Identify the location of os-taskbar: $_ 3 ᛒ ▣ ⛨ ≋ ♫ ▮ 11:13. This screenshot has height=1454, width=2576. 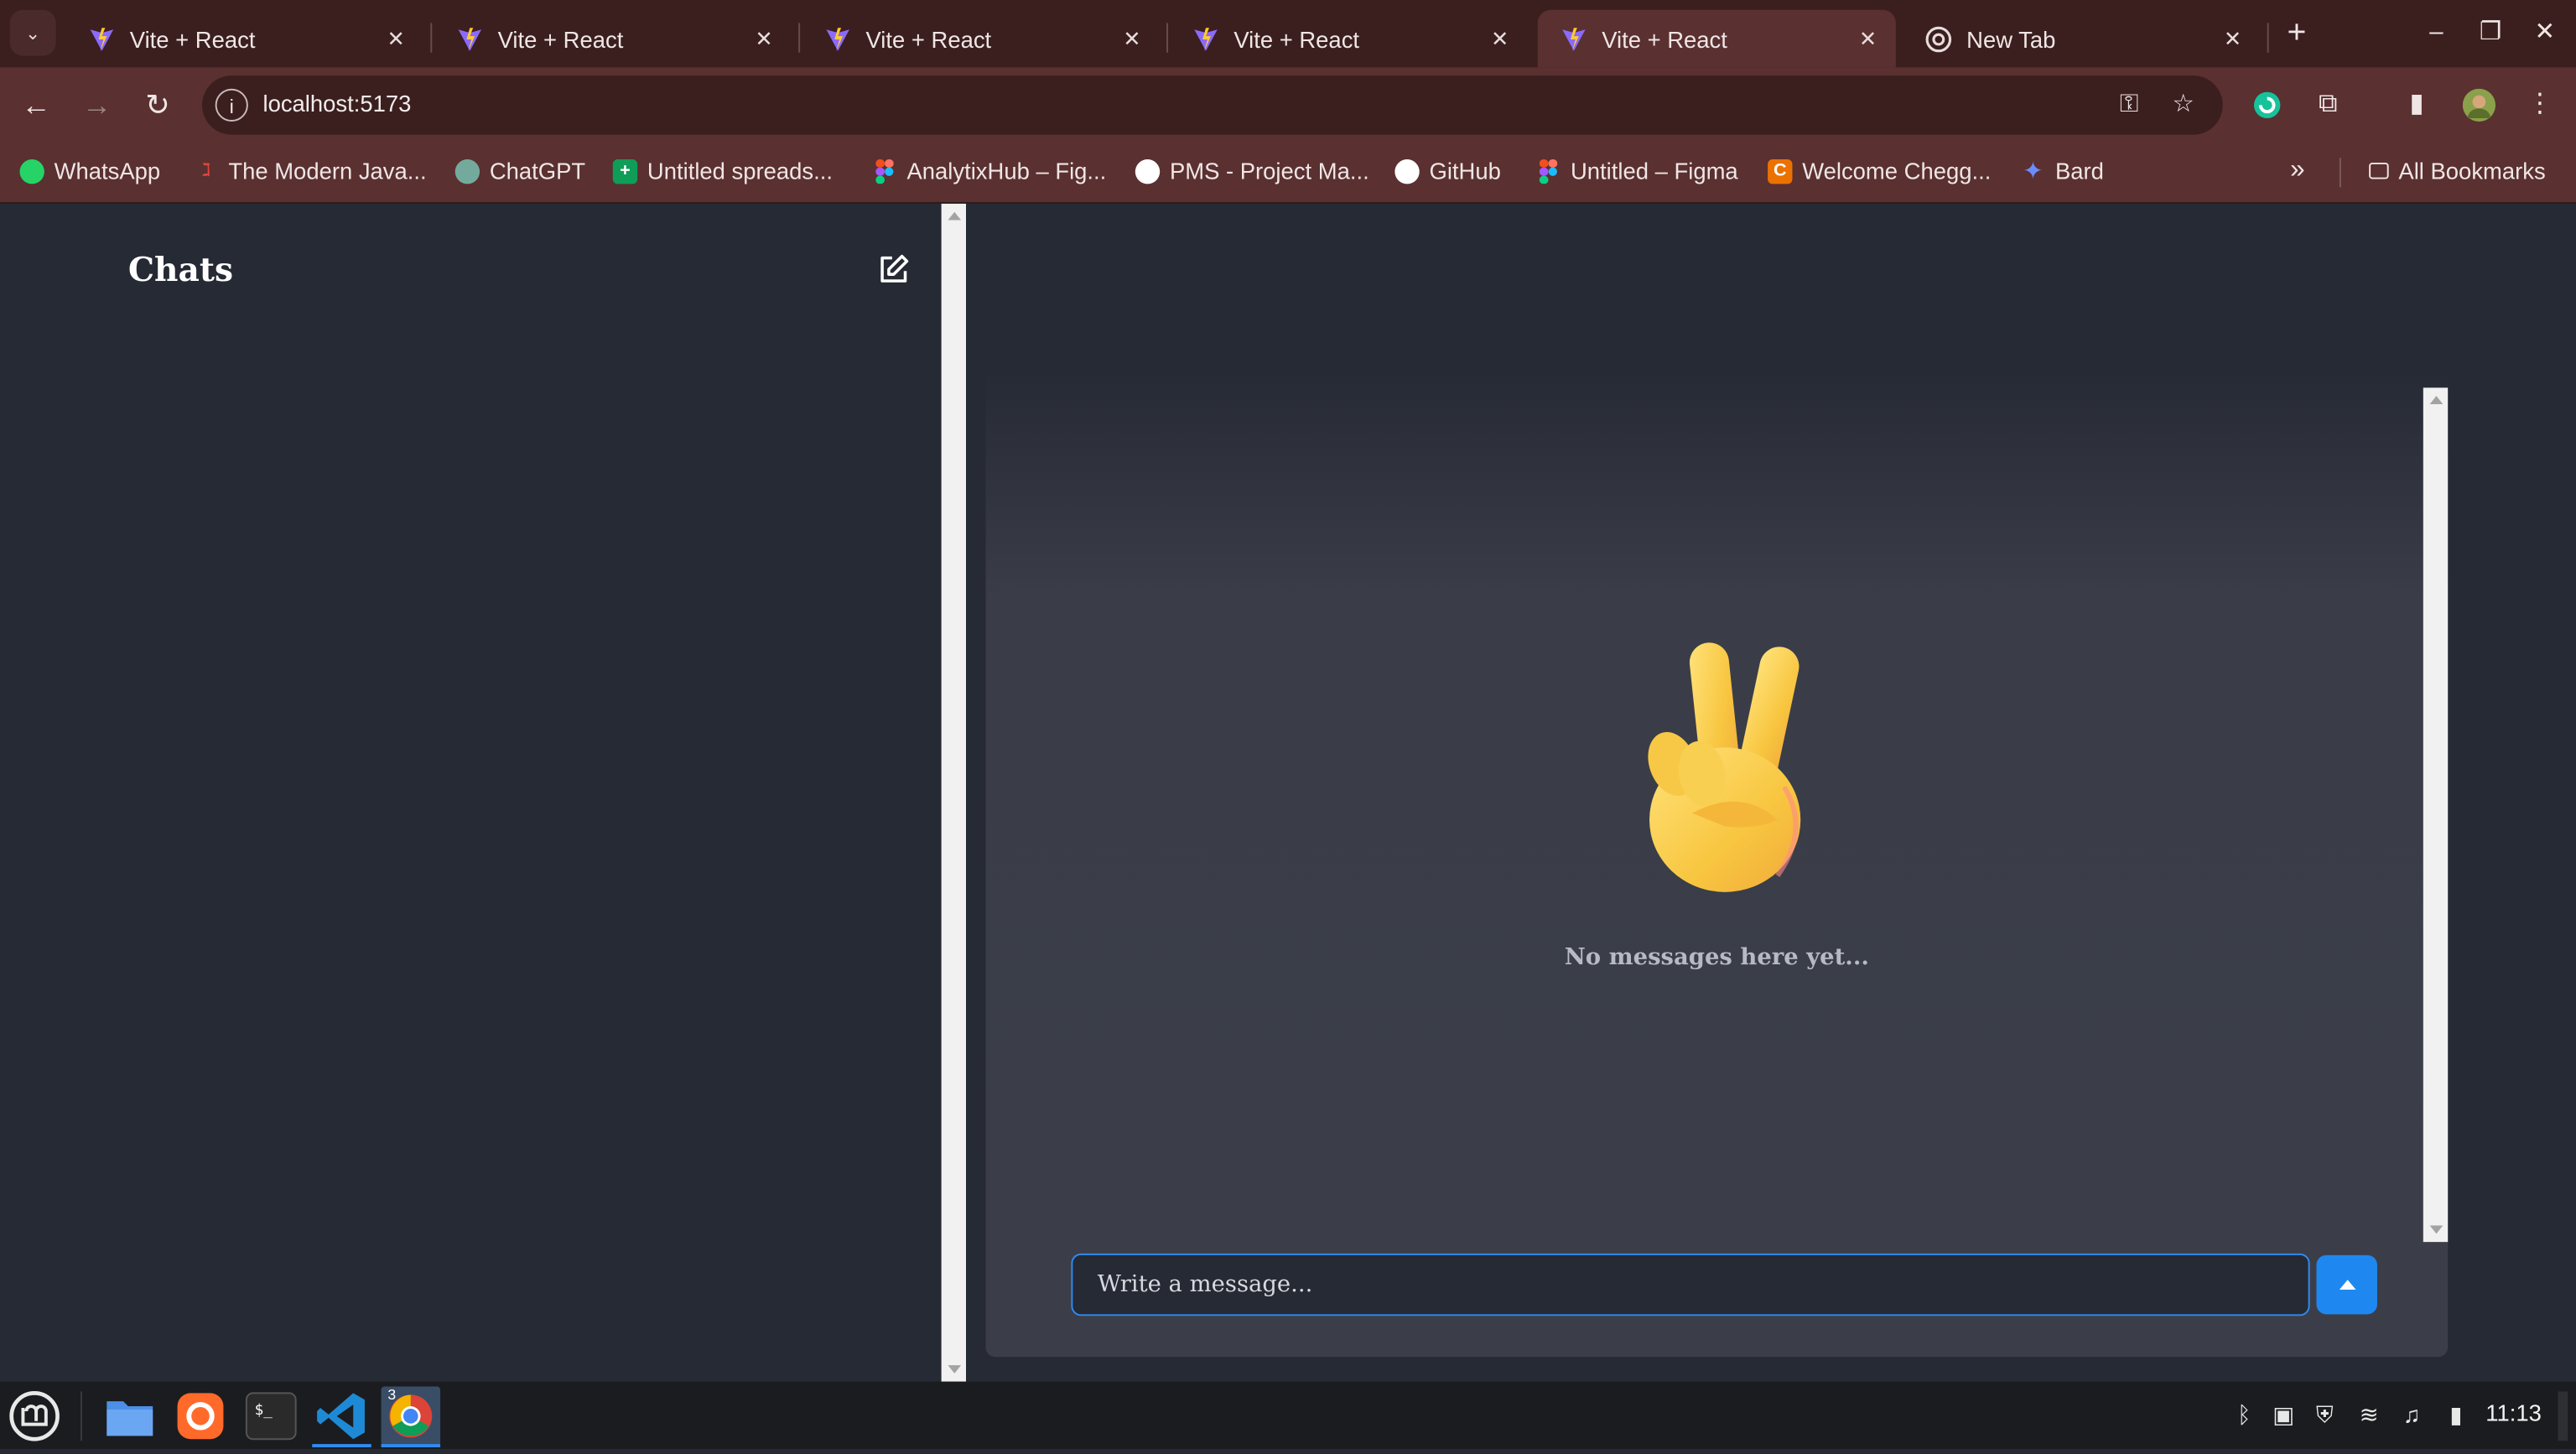
(1288, 1415).